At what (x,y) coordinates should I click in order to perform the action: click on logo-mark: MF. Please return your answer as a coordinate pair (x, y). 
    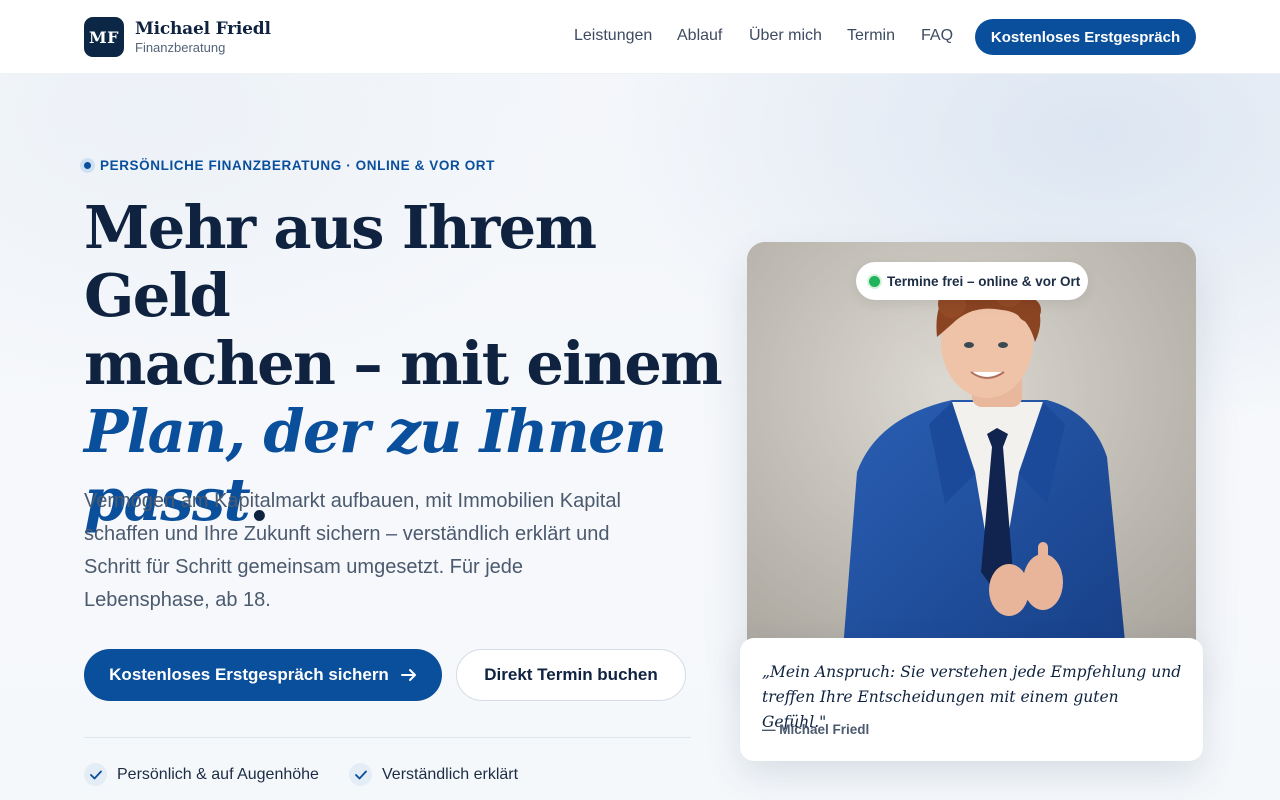
    Looking at the image, I should click on (104, 37).